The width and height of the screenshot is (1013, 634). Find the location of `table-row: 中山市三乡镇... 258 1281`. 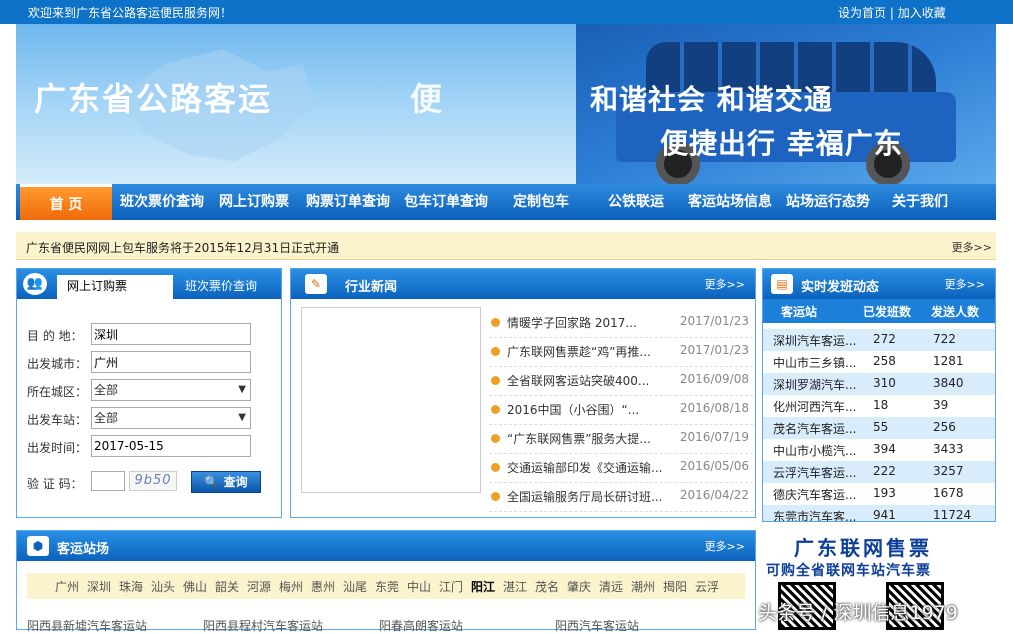

table-row: 中山市三乡镇... 258 1281 is located at coordinates (879, 362).